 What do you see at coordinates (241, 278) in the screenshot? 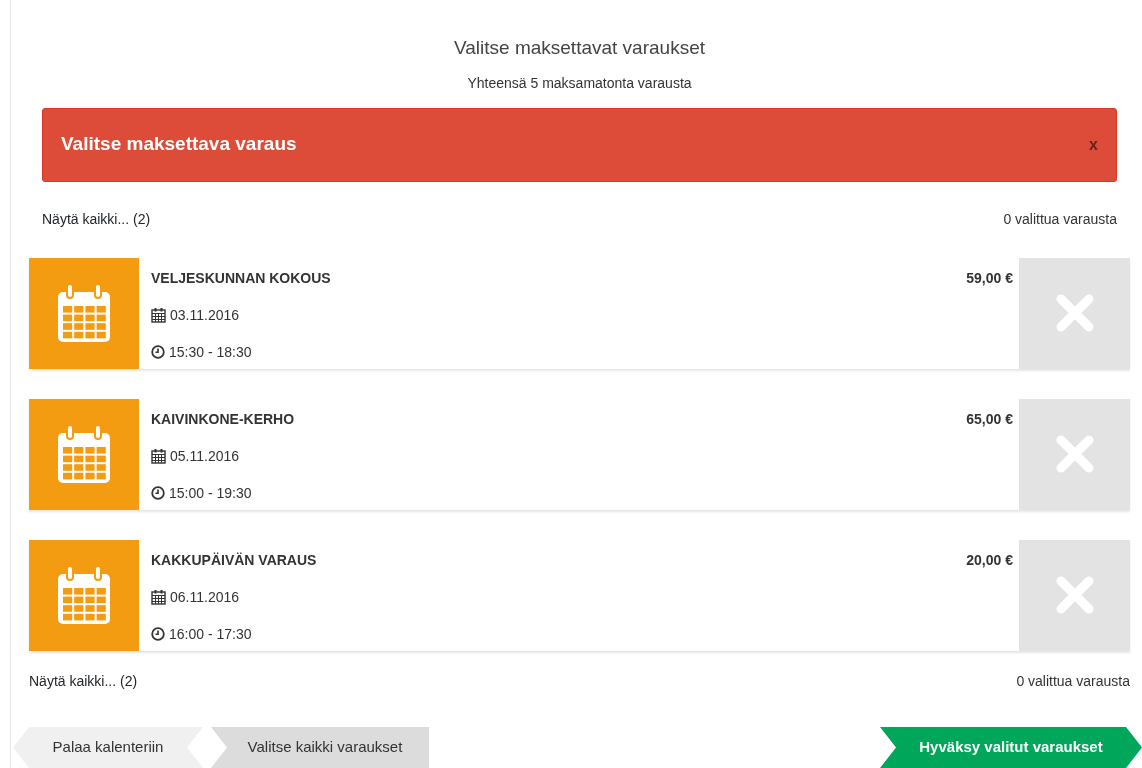
I see `booking-name: VELJESKUNNAN KOKOUS` at bounding box center [241, 278].